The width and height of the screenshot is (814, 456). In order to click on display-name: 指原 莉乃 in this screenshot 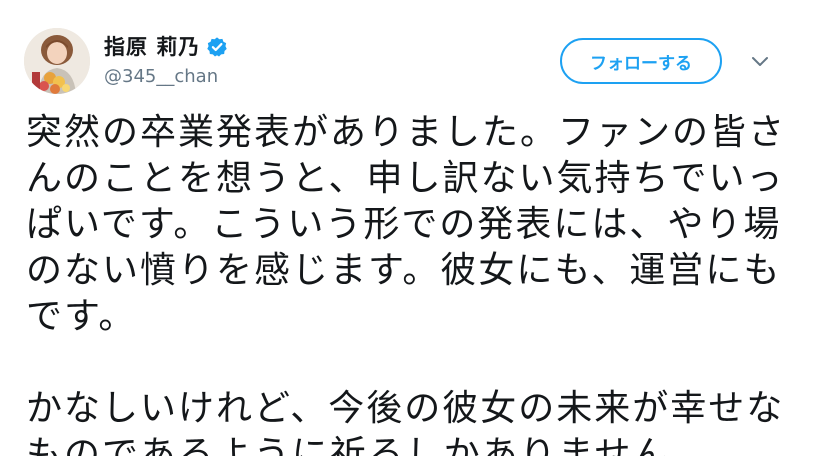, I will do `click(152, 47)`.